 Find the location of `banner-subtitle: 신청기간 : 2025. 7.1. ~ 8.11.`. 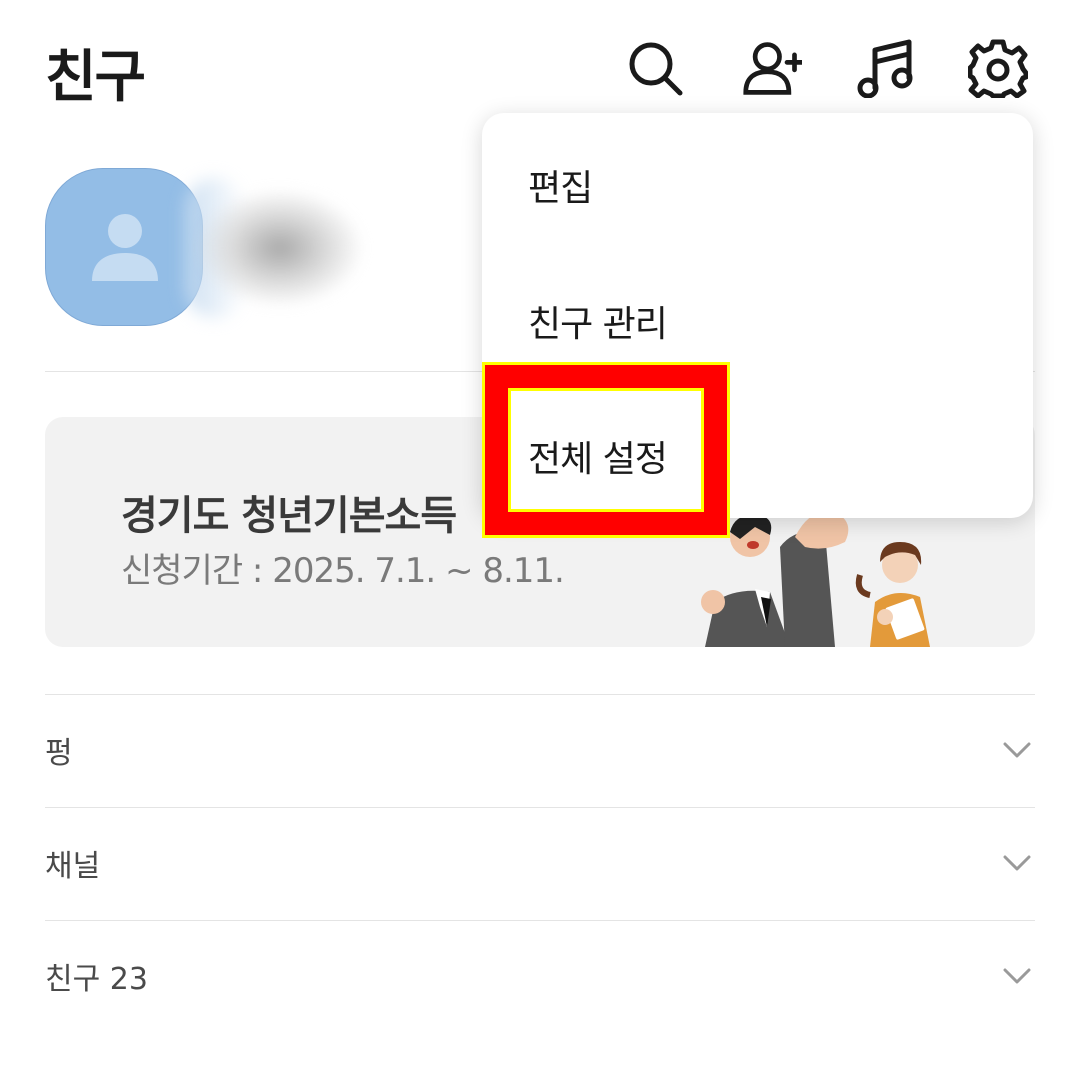

banner-subtitle: 신청기간 : 2025. 7.1. ~ 8.11. is located at coordinates (343, 571).